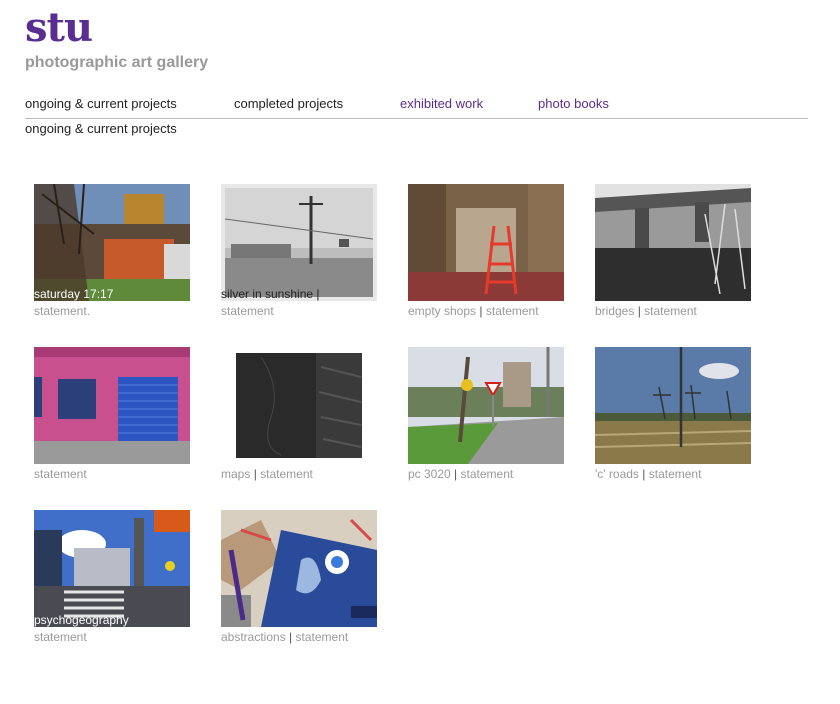  What do you see at coordinates (81, 620) in the screenshot?
I see `thumbnail-overlay-text: psychogeography` at bounding box center [81, 620].